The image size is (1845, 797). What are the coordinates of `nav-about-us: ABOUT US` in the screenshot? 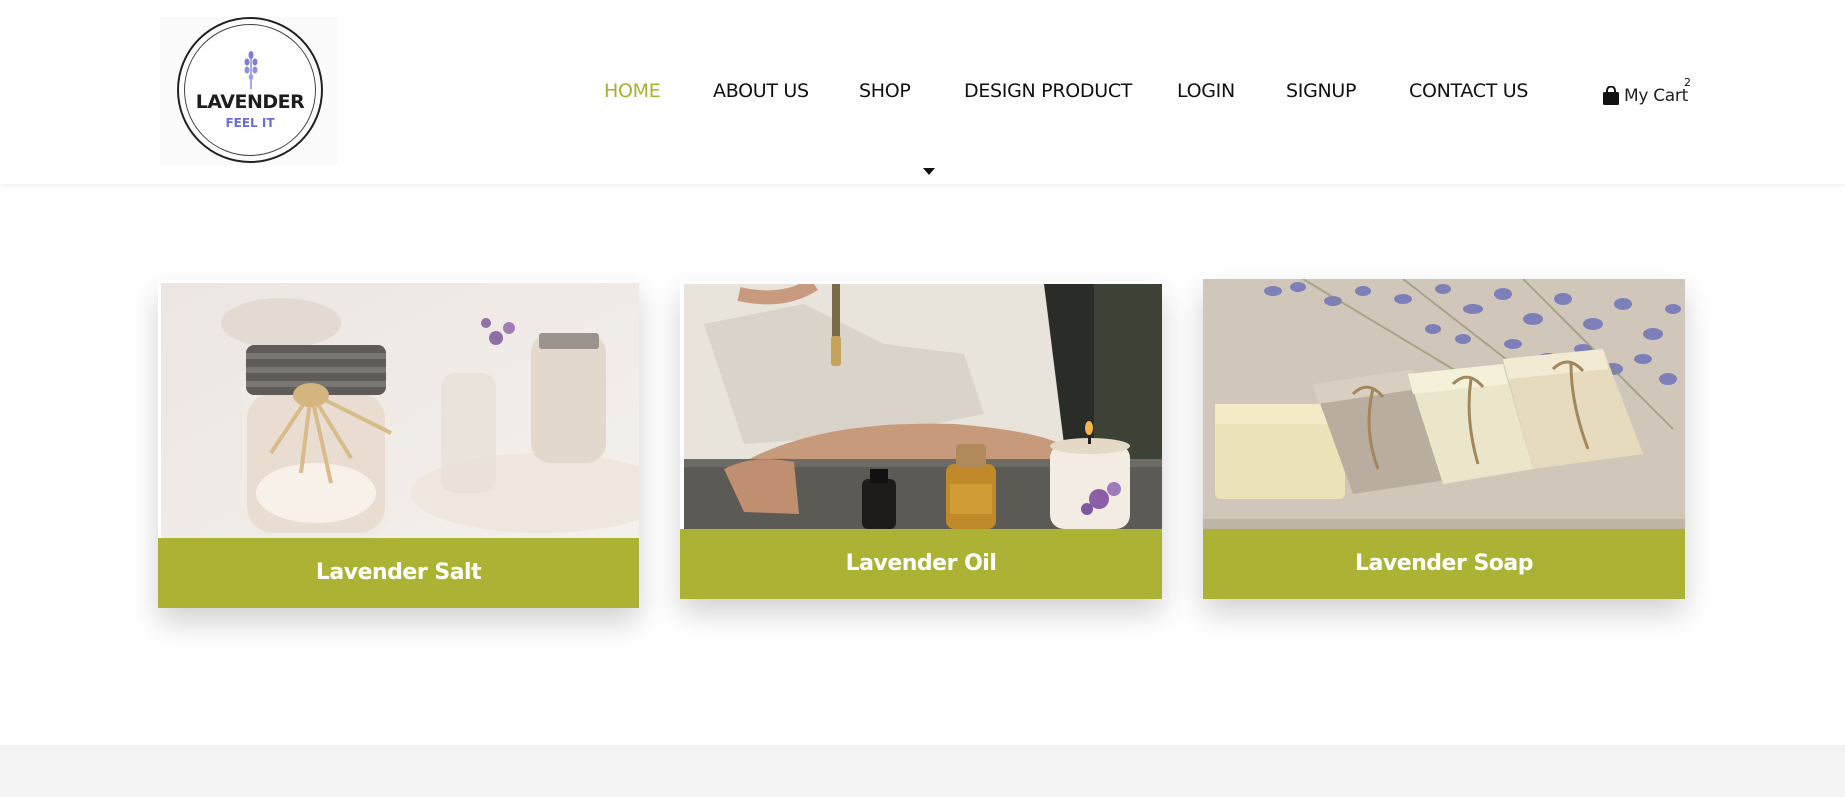 It's located at (761, 91).